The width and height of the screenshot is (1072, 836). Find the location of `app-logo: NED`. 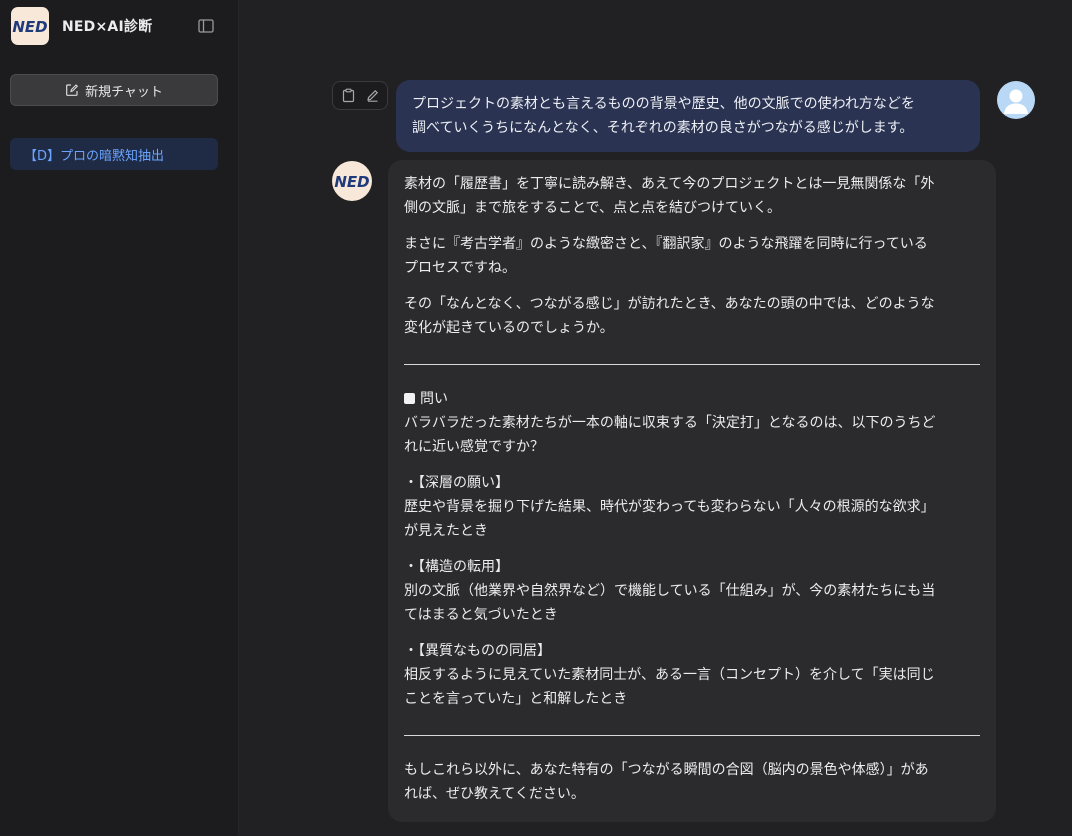

app-logo: NED is located at coordinates (30, 26).